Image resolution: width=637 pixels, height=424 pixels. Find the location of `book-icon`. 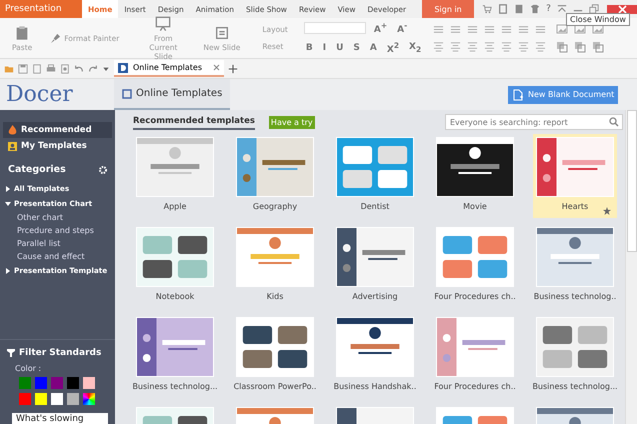

book-icon is located at coordinates (519, 9).